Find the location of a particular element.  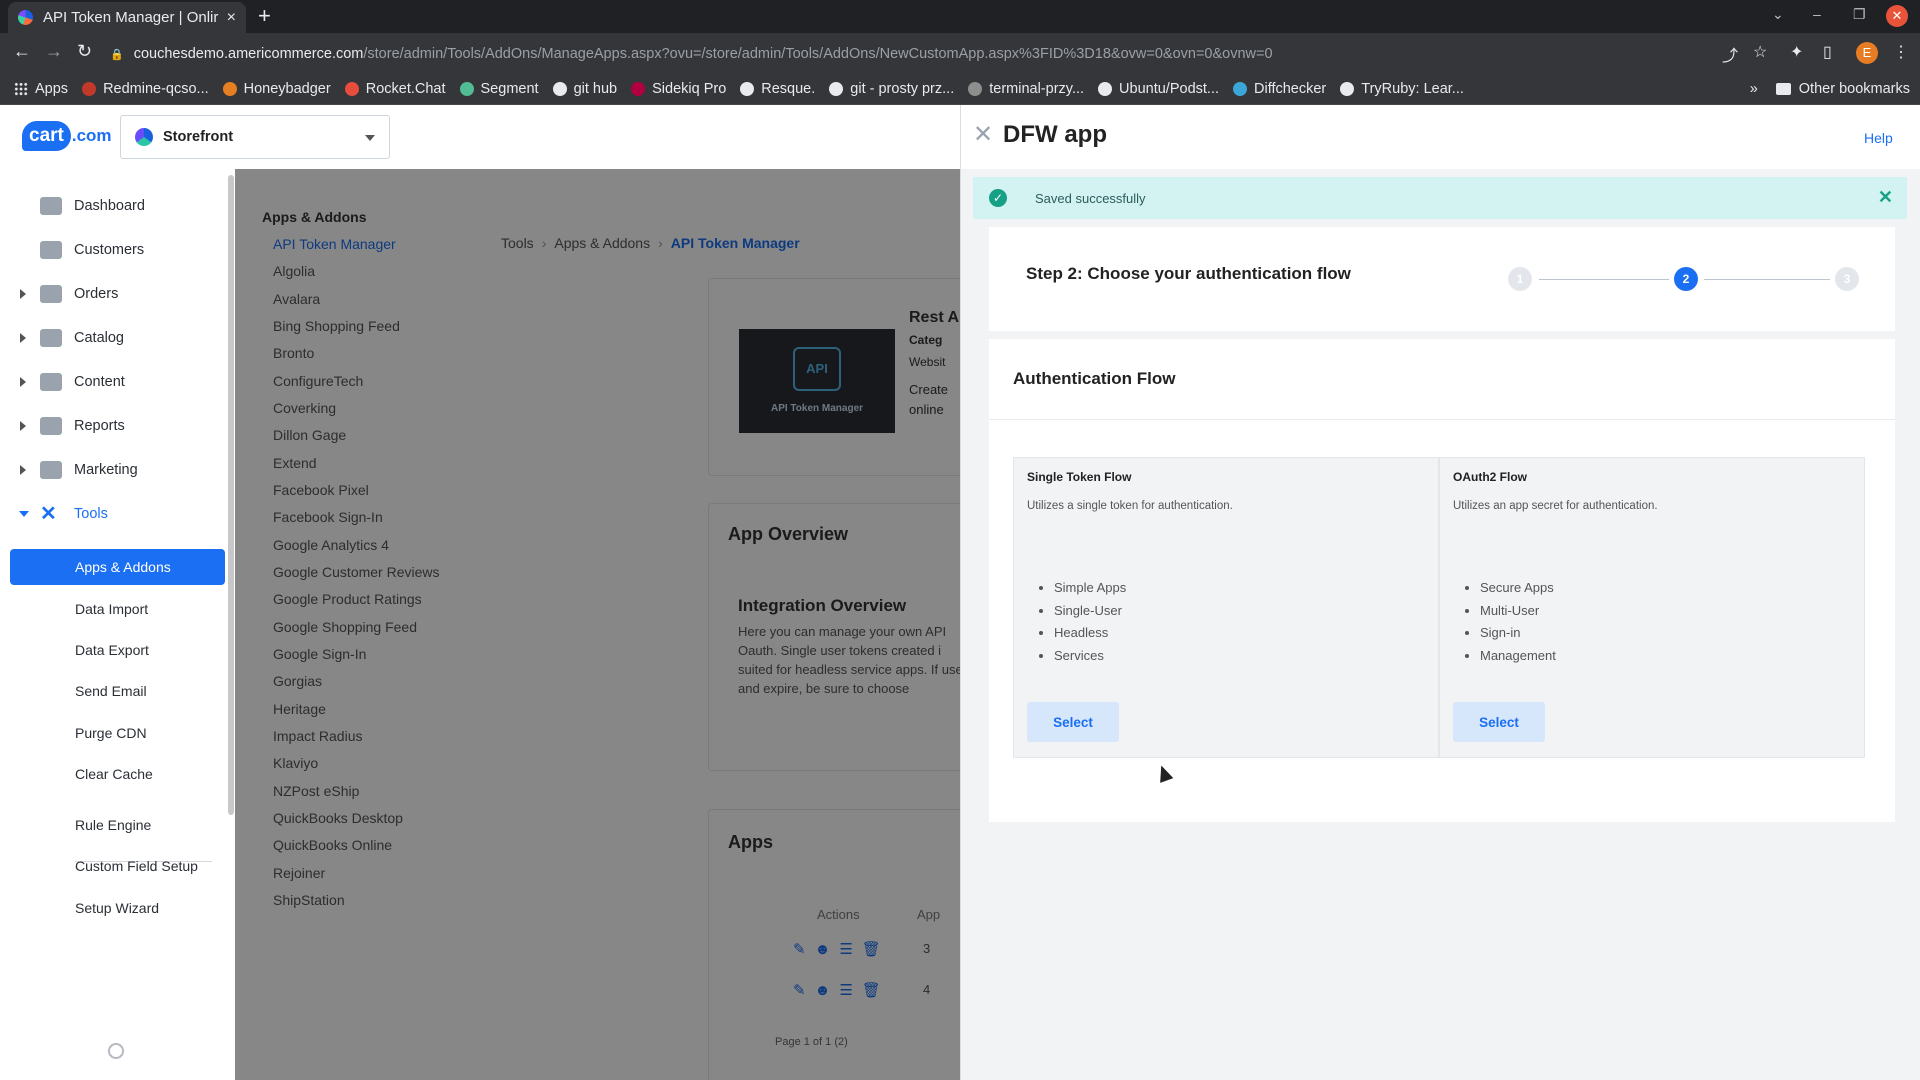

bookmark-sidekiq: Sidekiq Pro is located at coordinates (678, 89).